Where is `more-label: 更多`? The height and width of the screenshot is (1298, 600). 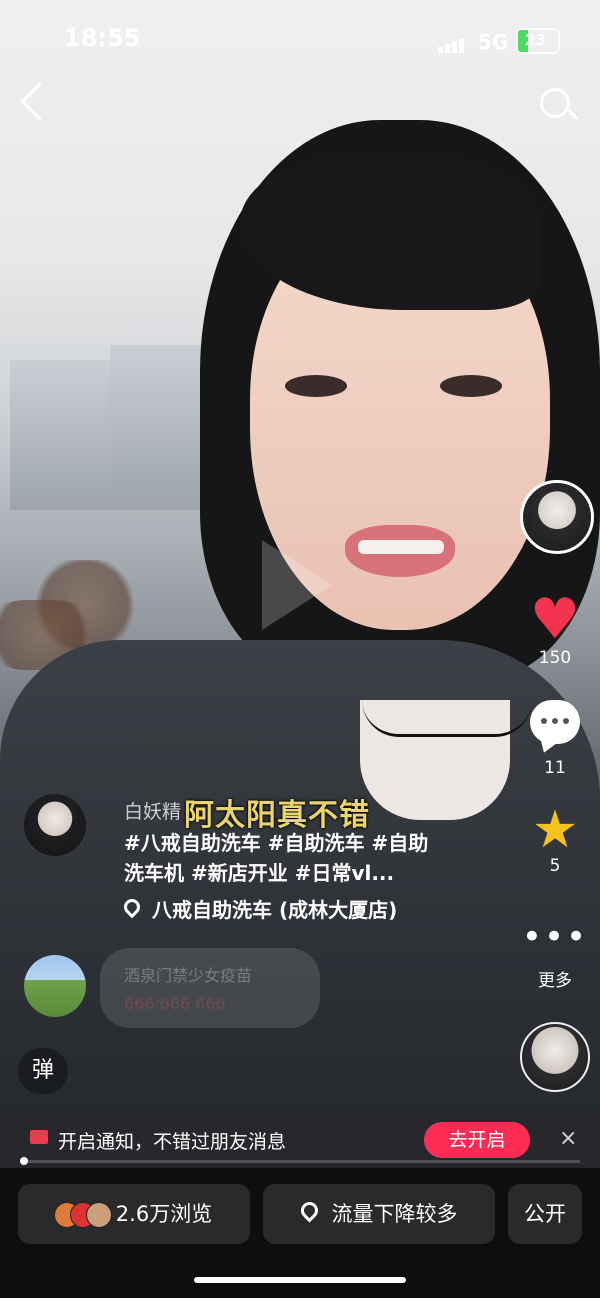 more-label: 更多 is located at coordinates (555, 981).